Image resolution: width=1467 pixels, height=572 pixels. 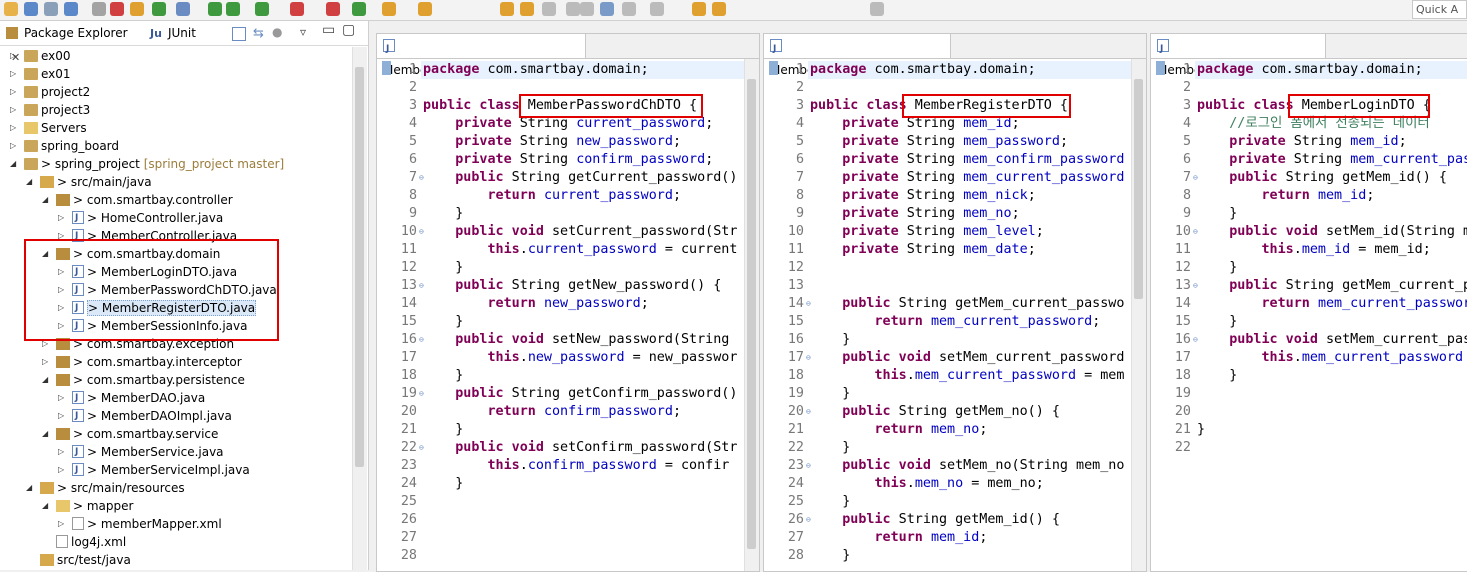 I want to click on code-line: 4 private String mem_id;, so click(x=955, y=124).